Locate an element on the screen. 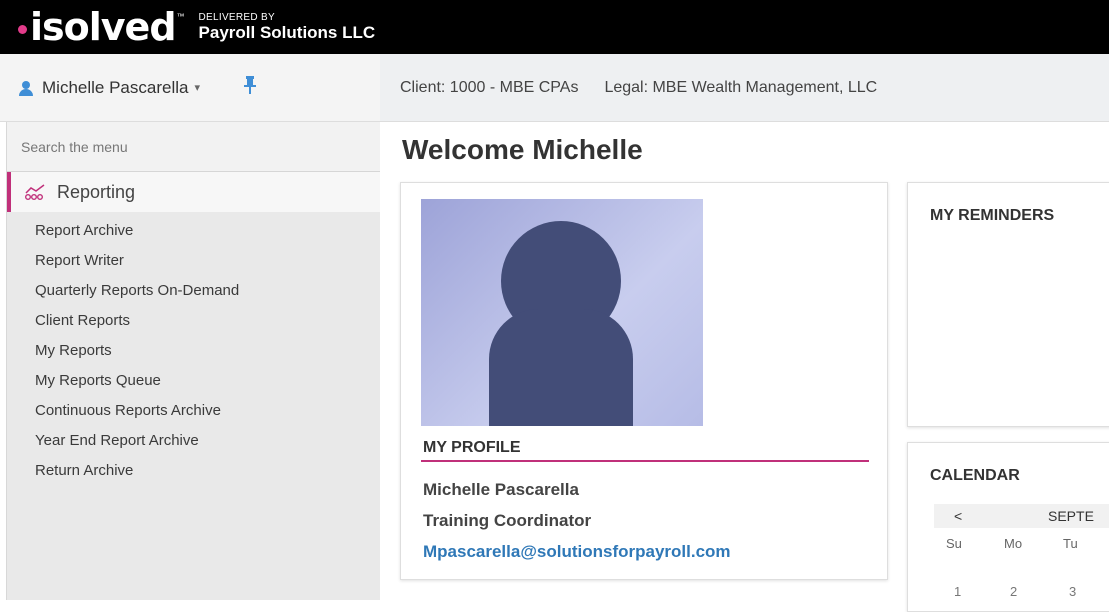 This screenshot has height=612, width=1109. calendar-header: < SEPTE is located at coordinates (1021, 516).